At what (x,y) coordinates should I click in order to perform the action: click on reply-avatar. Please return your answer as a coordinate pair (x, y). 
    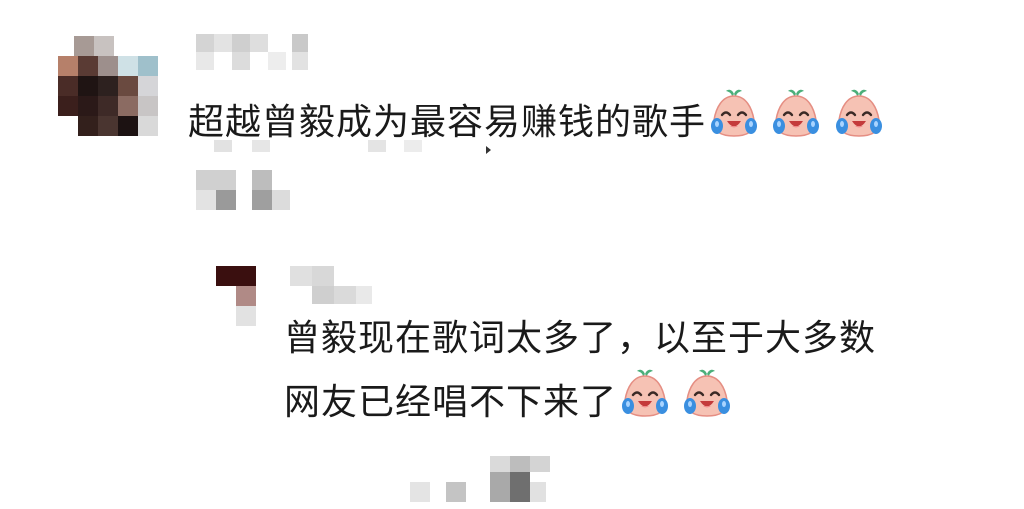
    Looking at the image, I should click on (236, 296).